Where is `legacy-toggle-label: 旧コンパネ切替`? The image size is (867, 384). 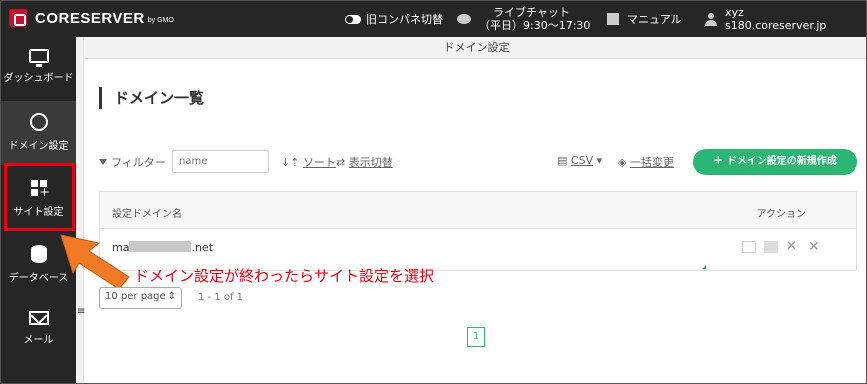 legacy-toggle-label: 旧コンパネ切替 is located at coordinates (404, 19).